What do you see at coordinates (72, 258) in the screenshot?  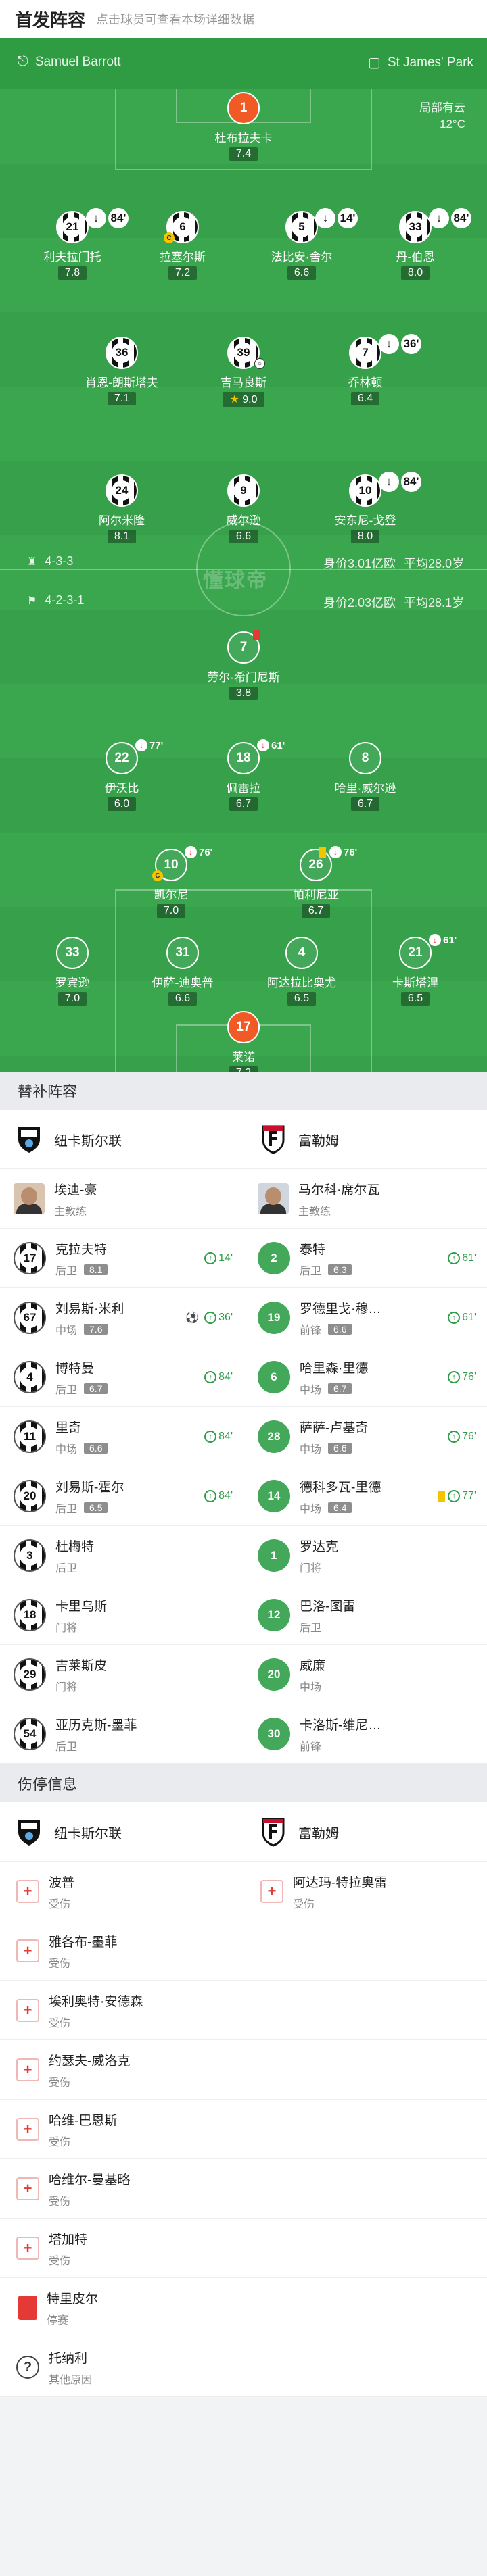 I see `player-name: 利夫拉门托` at bounding box center [72, 258].